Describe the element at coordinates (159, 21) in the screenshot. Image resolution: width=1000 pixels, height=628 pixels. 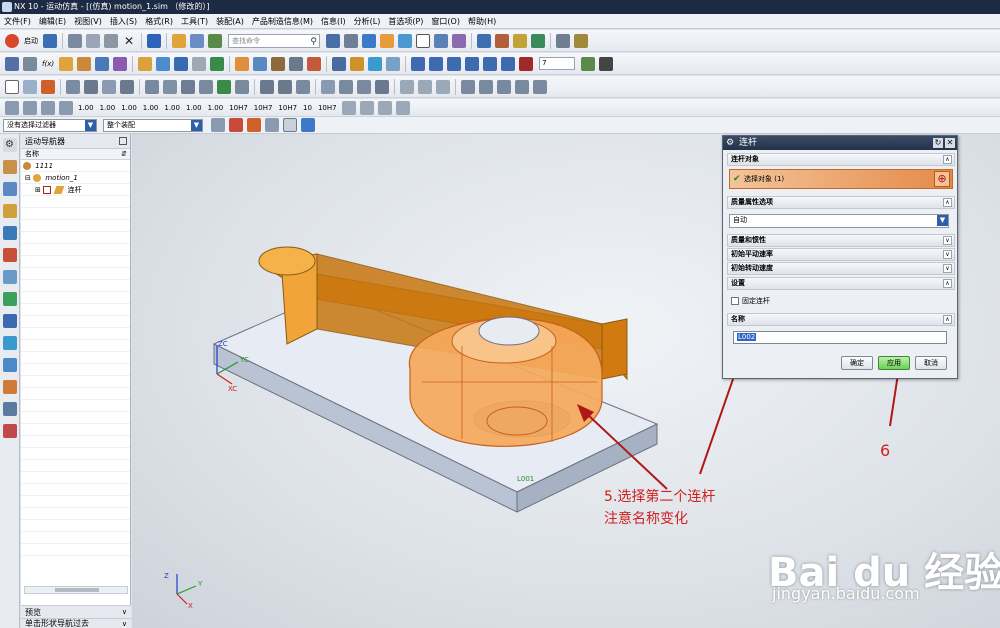
I see `menu-item-4: 格式(R)` at that location.